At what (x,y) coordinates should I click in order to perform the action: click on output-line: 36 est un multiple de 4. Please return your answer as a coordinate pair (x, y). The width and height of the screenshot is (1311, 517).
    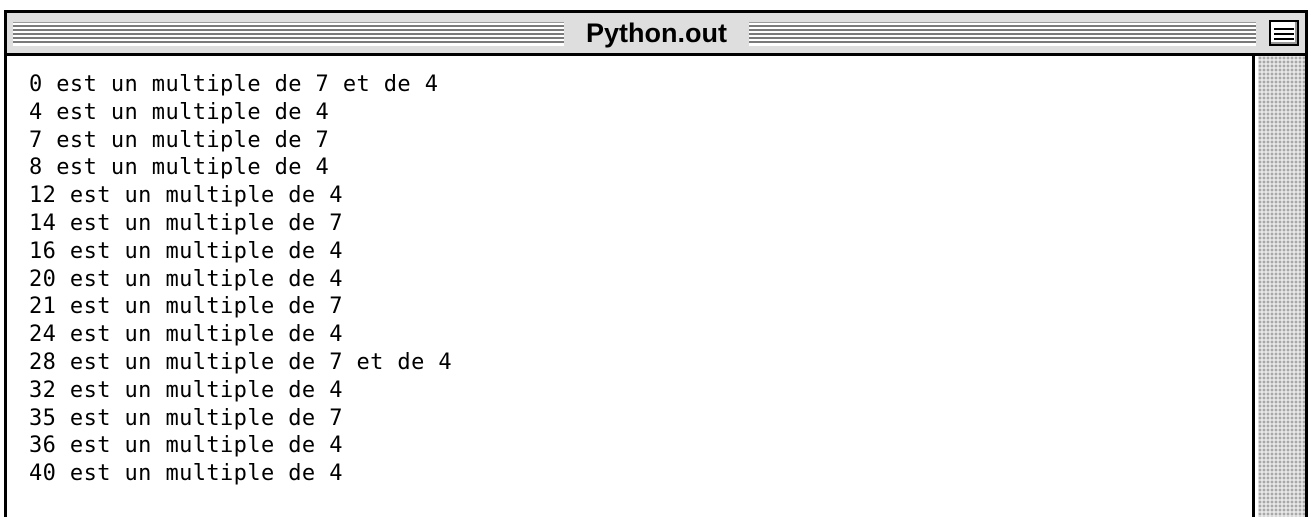
    Looking at the image, I should click on (186, 446).